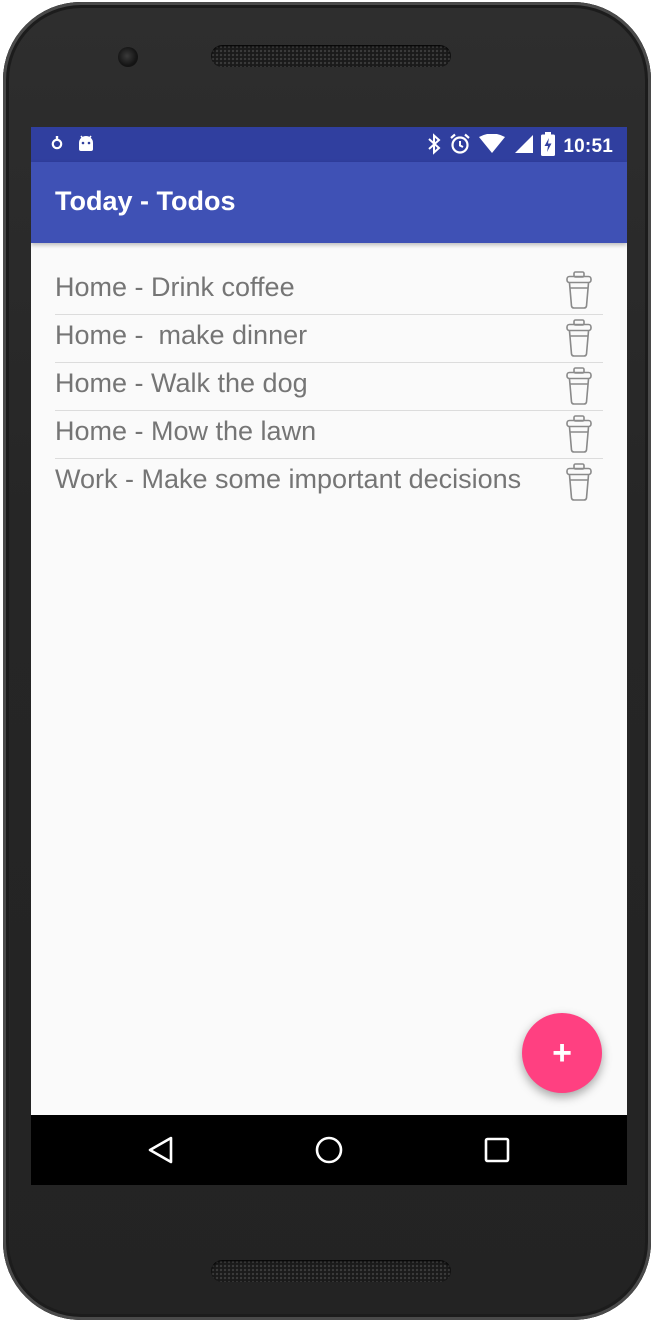 Image resolution: width=654 pixels, height=1324 pixels. I want to click on back-icon, so click(160, 1150).